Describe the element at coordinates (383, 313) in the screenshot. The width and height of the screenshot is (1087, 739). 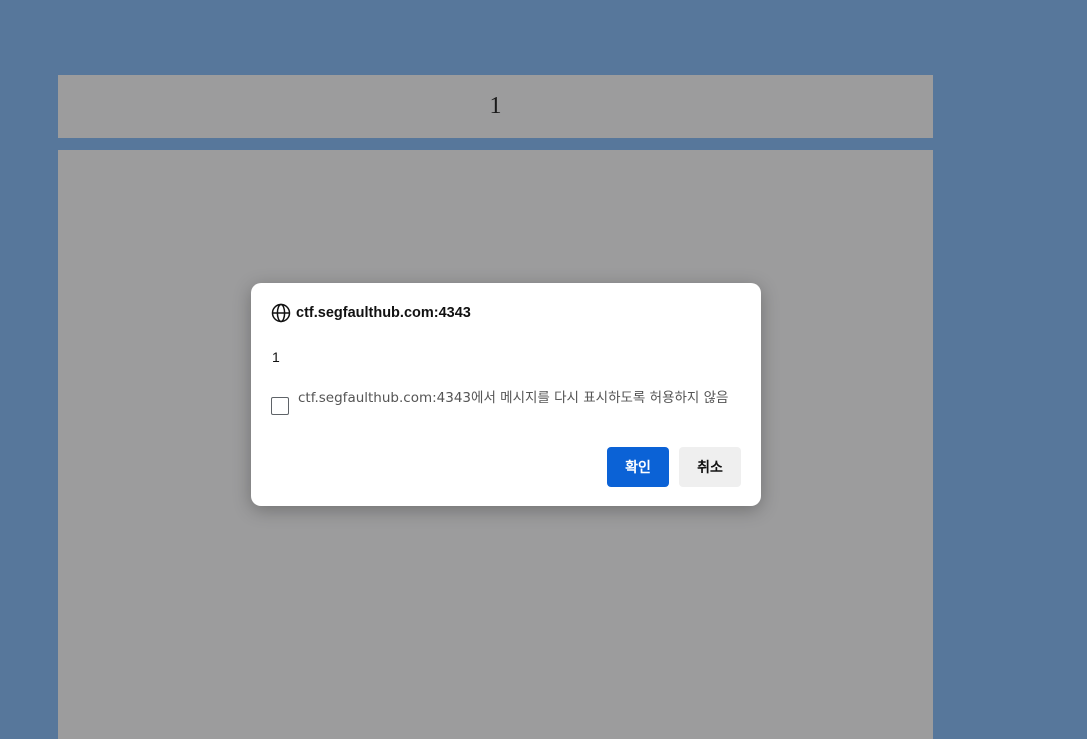
I see `dialog-origin-text: ctf.segfaulthub.com:4343` at that location.